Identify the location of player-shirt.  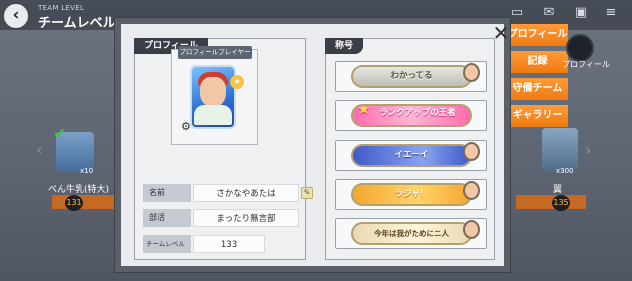
(213, 115).